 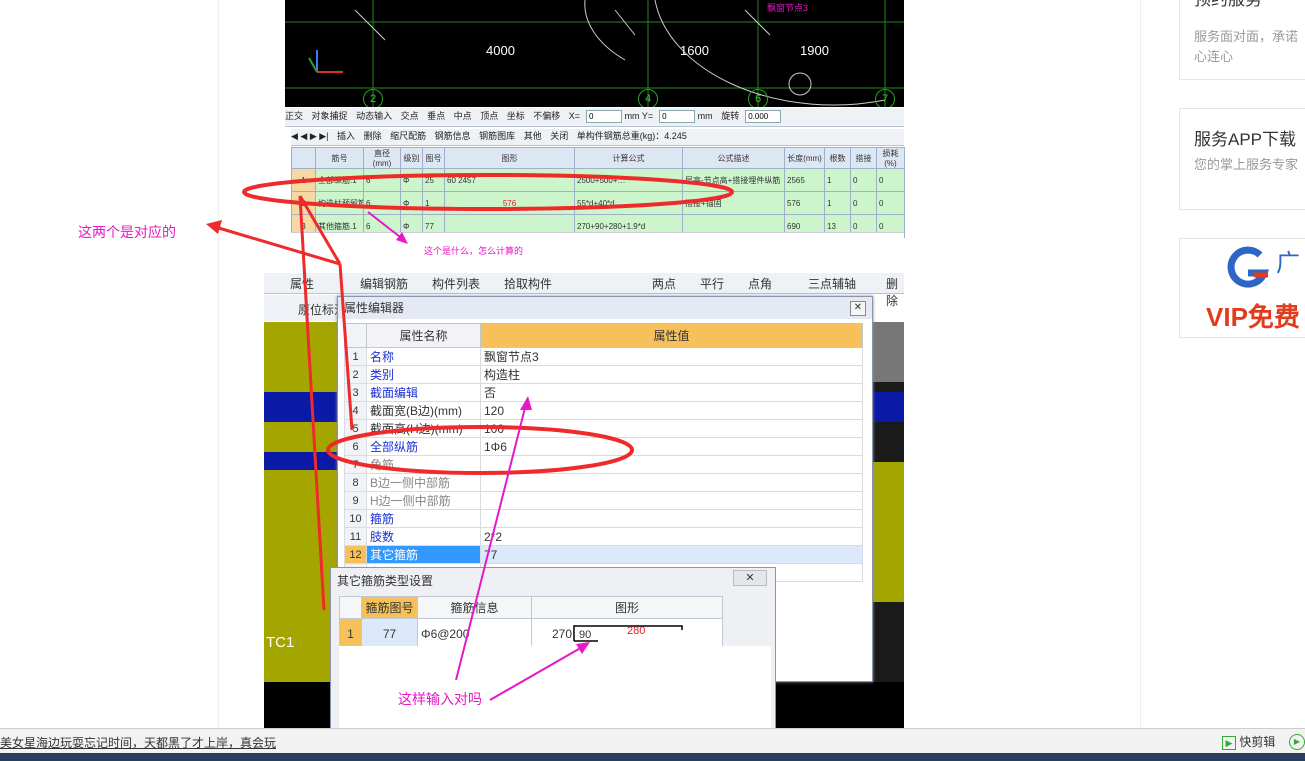 What do you see at coordinates (636, 631) in the screenshot?
I see `shape-value: 280` at bounding box center [636, 631].